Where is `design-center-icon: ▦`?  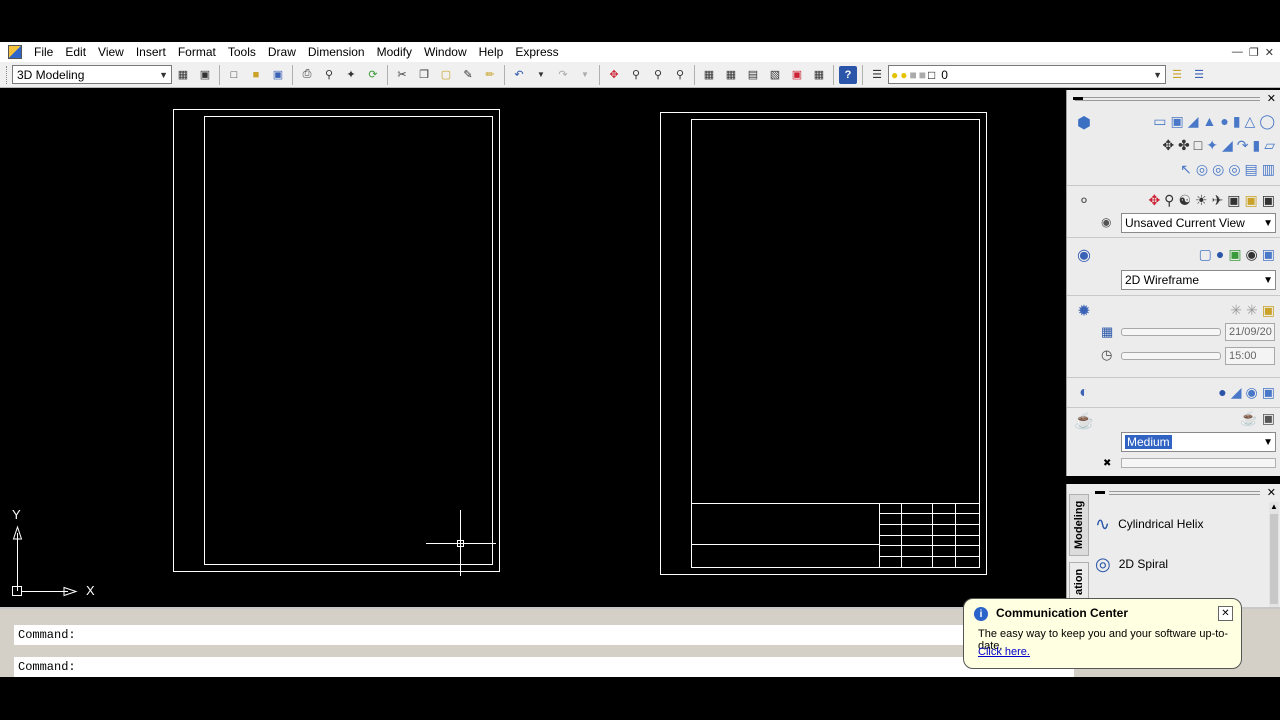
design-center-icon: ▦ is located at coordinates (731, 75).